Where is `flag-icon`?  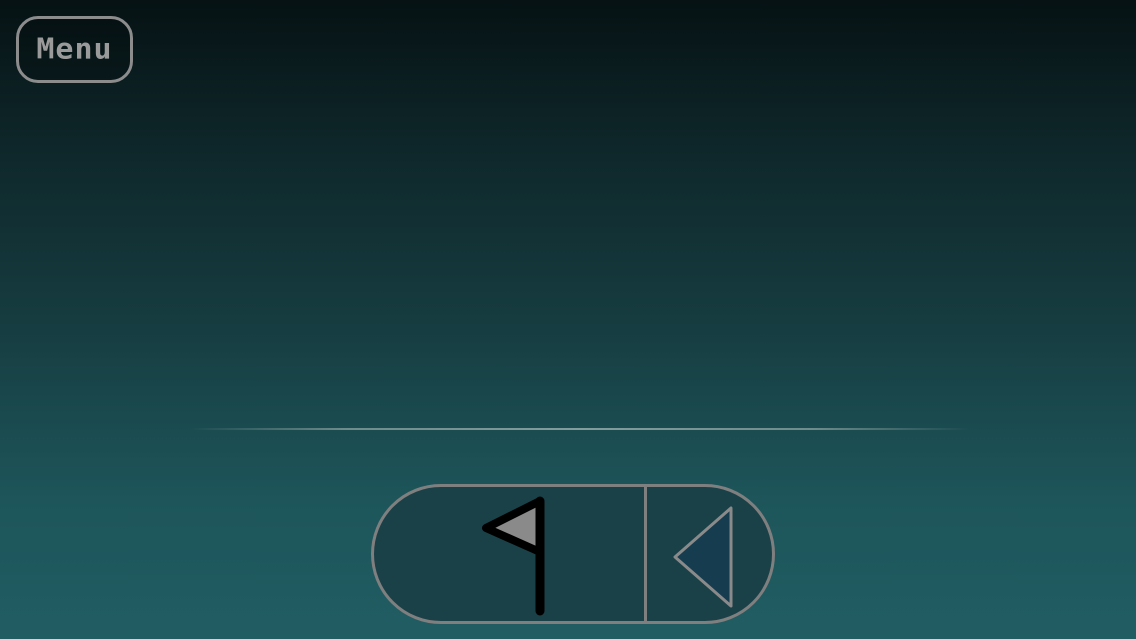
flag-icon is located at coordinates (513, 556).